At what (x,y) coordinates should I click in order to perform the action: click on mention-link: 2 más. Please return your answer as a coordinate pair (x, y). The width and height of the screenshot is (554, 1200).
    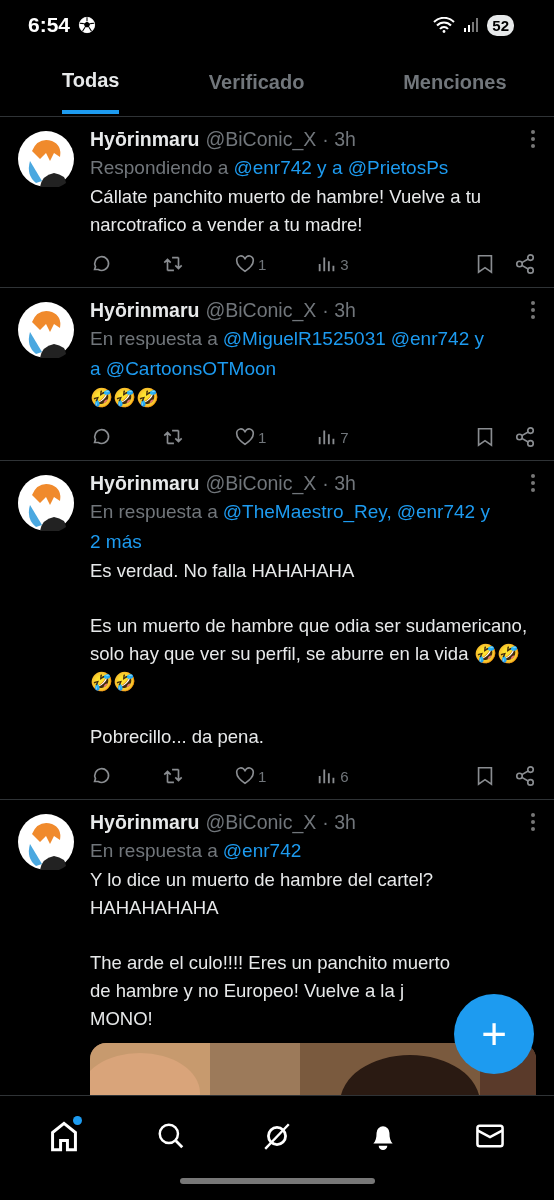
    Looking at the image, I should click on (116, 542).